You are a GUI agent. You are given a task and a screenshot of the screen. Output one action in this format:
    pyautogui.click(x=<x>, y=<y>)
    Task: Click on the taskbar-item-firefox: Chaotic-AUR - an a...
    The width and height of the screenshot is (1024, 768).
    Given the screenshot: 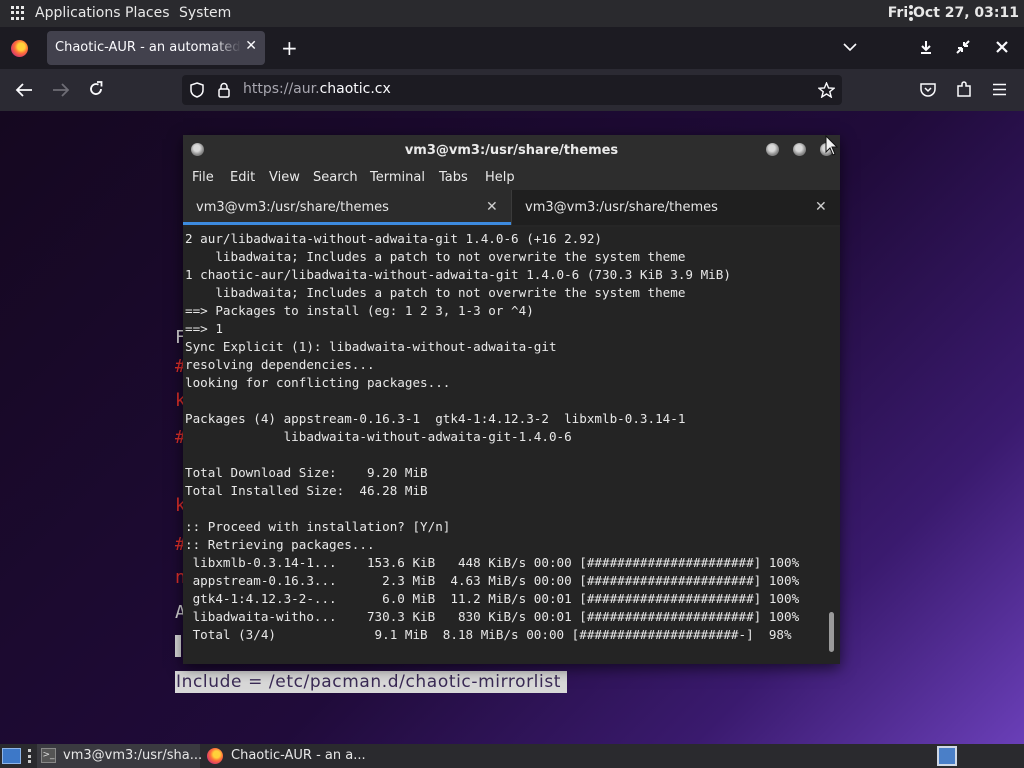 What is the action you would take?
    pyautogui.click(x=289, y=756)
    